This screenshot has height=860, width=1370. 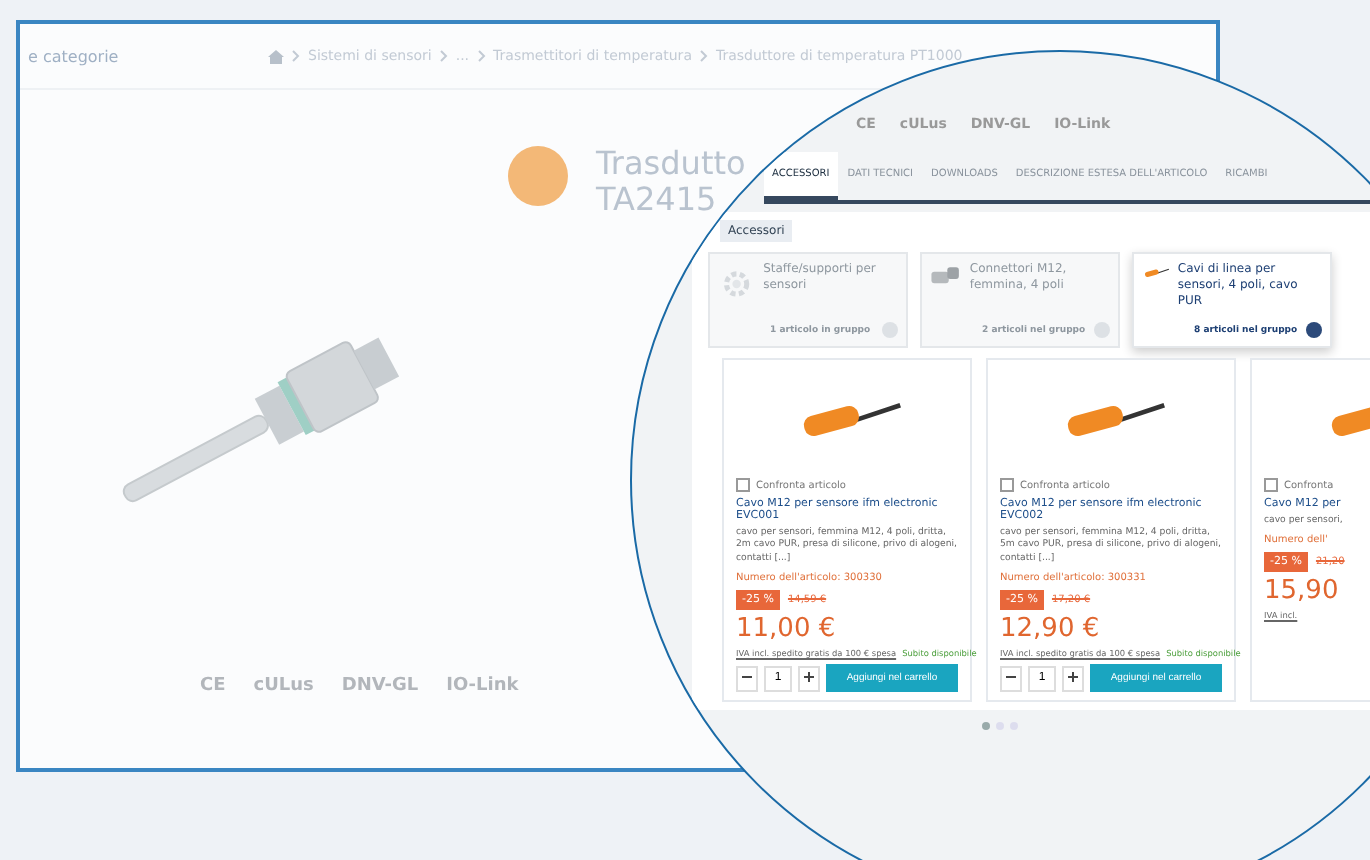 I want to click on price: 12,90 €, so click(x=1051, y=629).